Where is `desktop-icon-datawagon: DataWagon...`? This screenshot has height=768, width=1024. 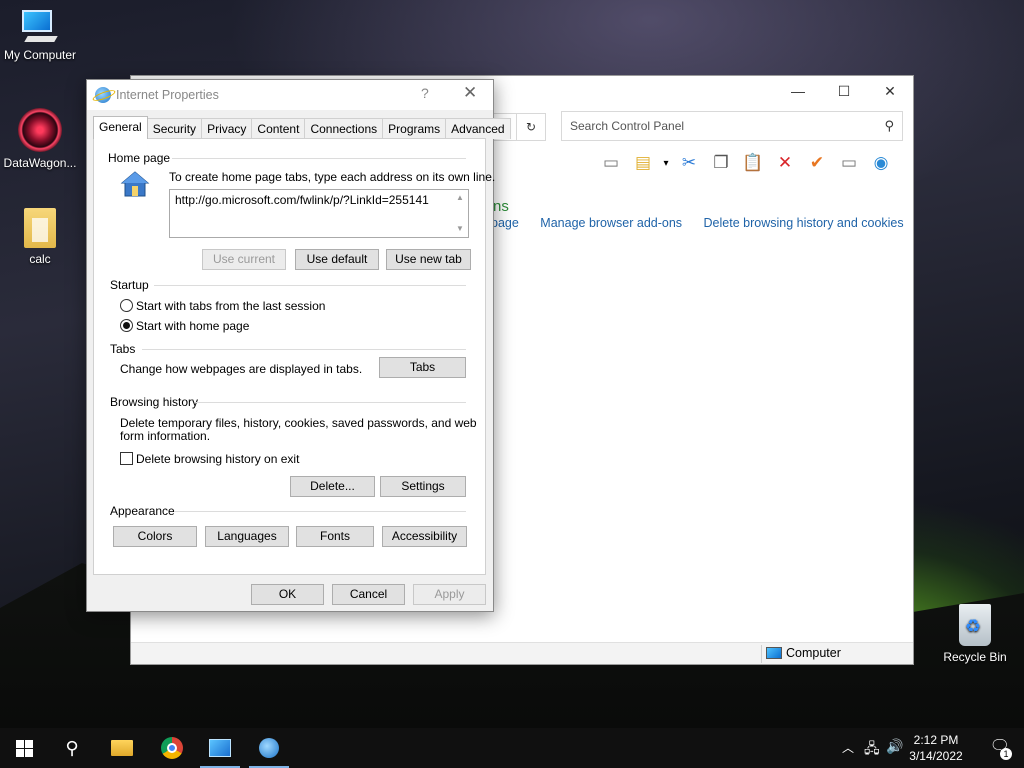 desktop-icon-datawagon: DataWagon... is located at coordinates (40, 139).